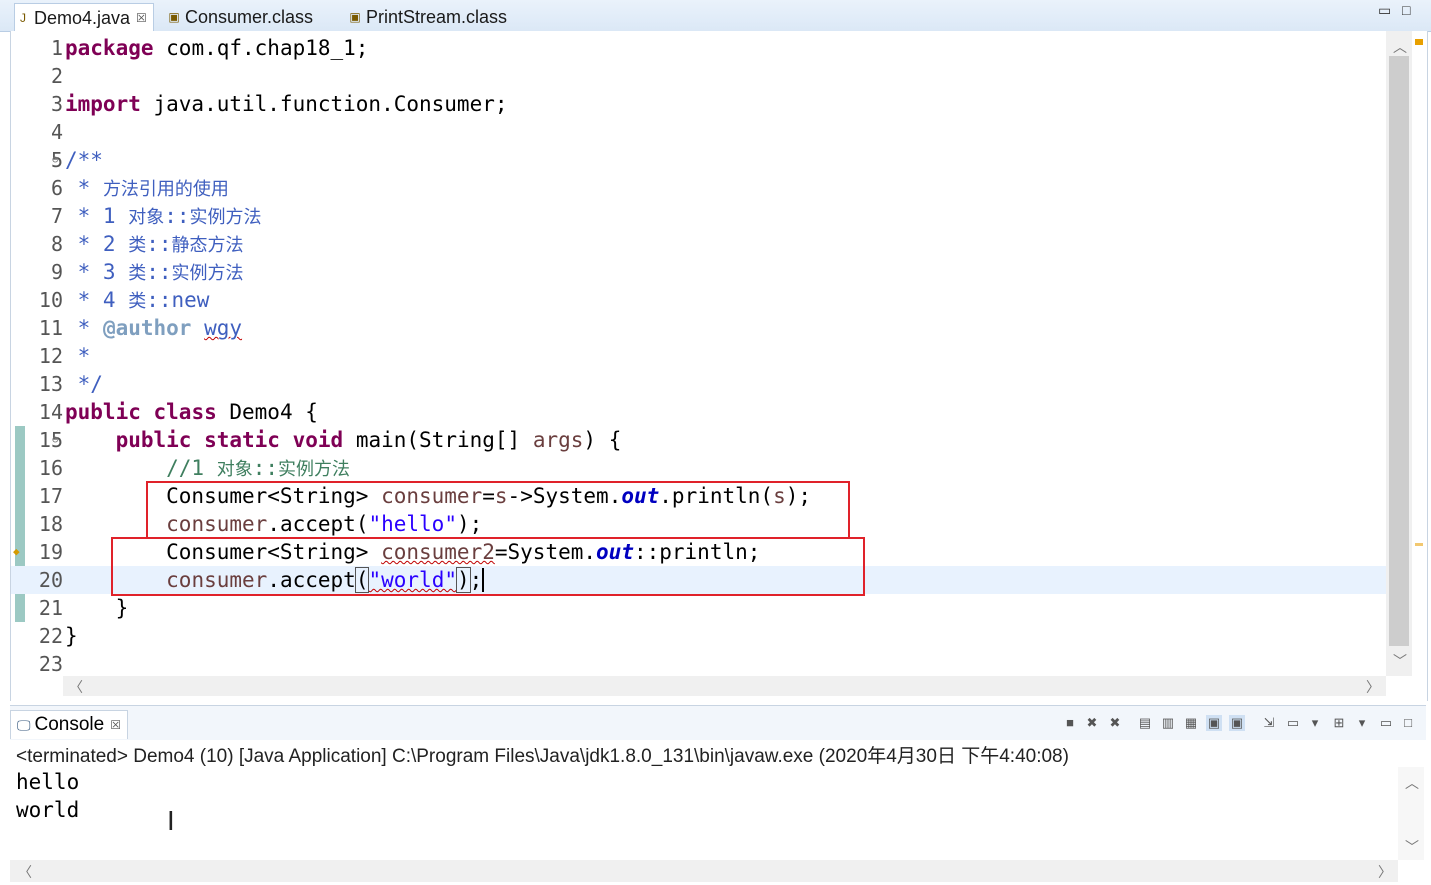 The height and width of the screenshot is (885, 1431). What do you see at coordinates (1293, 723) in the screenshot?
I see `display-console-icon: ▭` at bounding box center [1293, 723].